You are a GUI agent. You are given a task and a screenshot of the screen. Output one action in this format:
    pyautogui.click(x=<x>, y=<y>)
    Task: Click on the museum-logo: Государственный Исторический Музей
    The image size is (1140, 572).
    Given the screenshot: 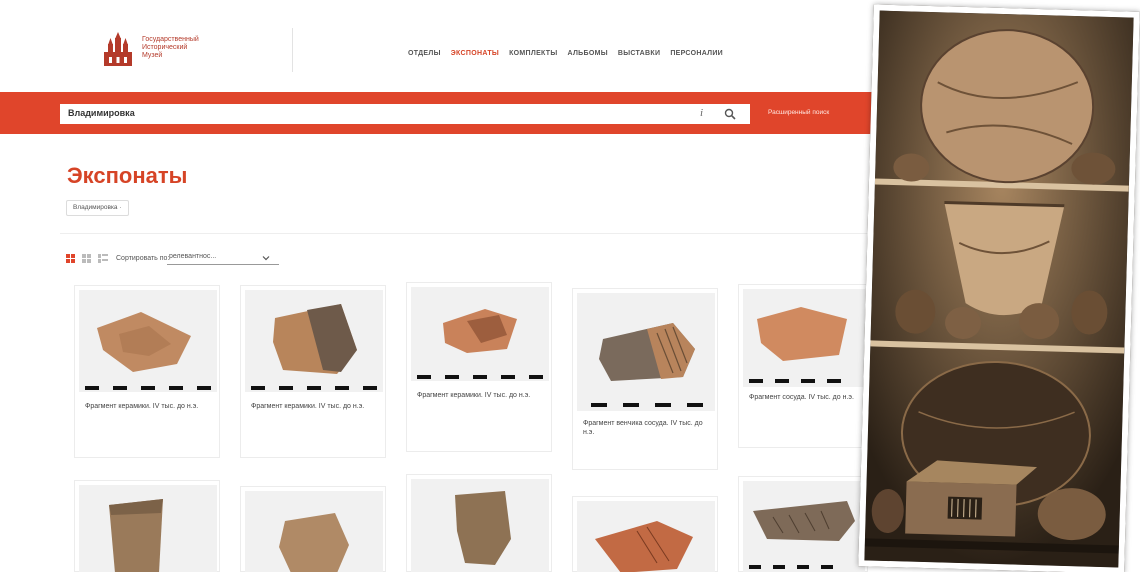 What is the action you would take?
    pyautogui.click(x=202, y=54)
    